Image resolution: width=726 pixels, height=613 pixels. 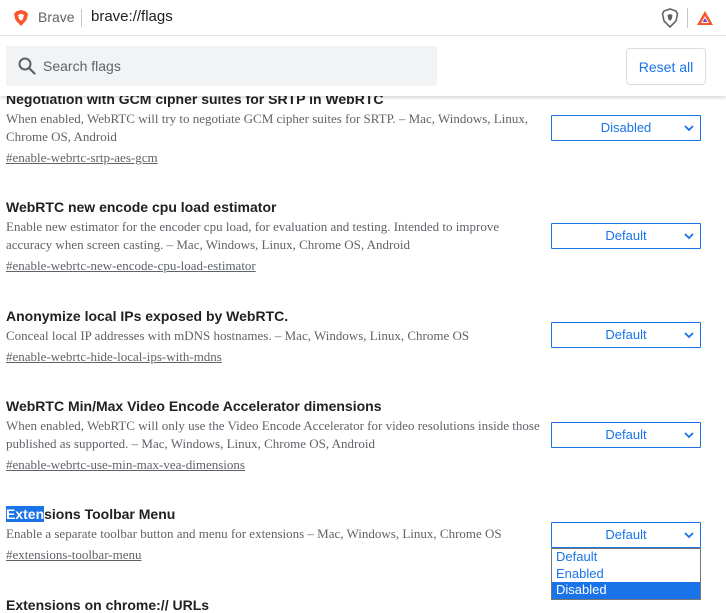 What do you see at coordinates (356, 514) in the screenshot?
I see `experiment-title: Extensions Toolbar Menu` at bounding box center [356, 514].